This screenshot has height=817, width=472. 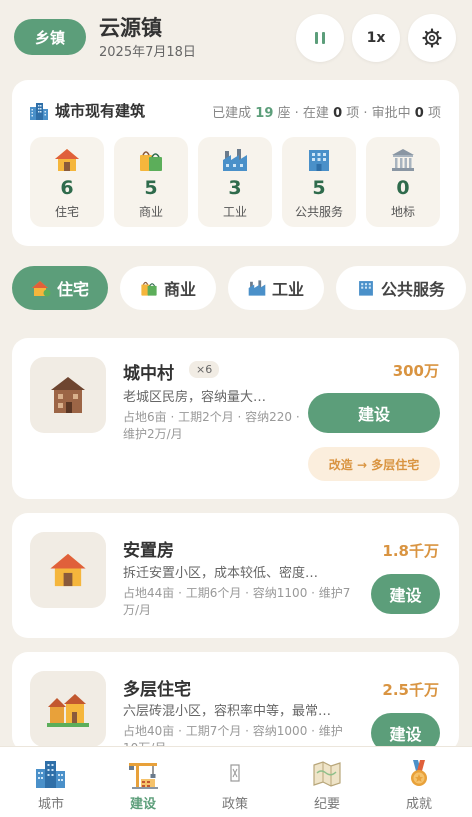 I want to click on medal-icon, so click(x=419, y=773).